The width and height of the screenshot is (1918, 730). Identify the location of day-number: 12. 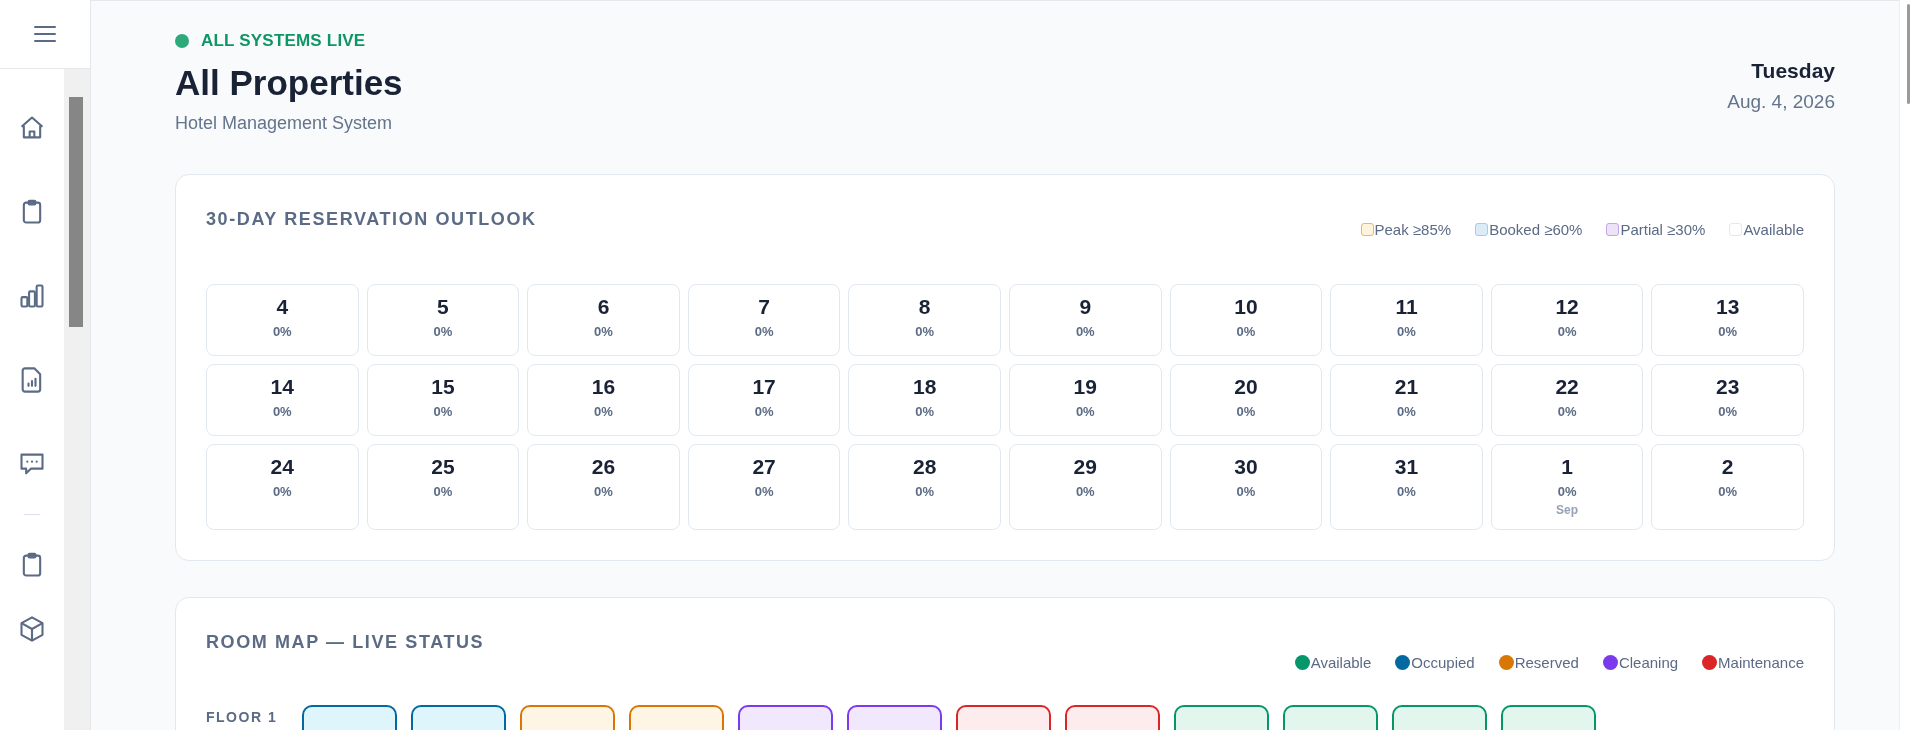
(1567, 307).